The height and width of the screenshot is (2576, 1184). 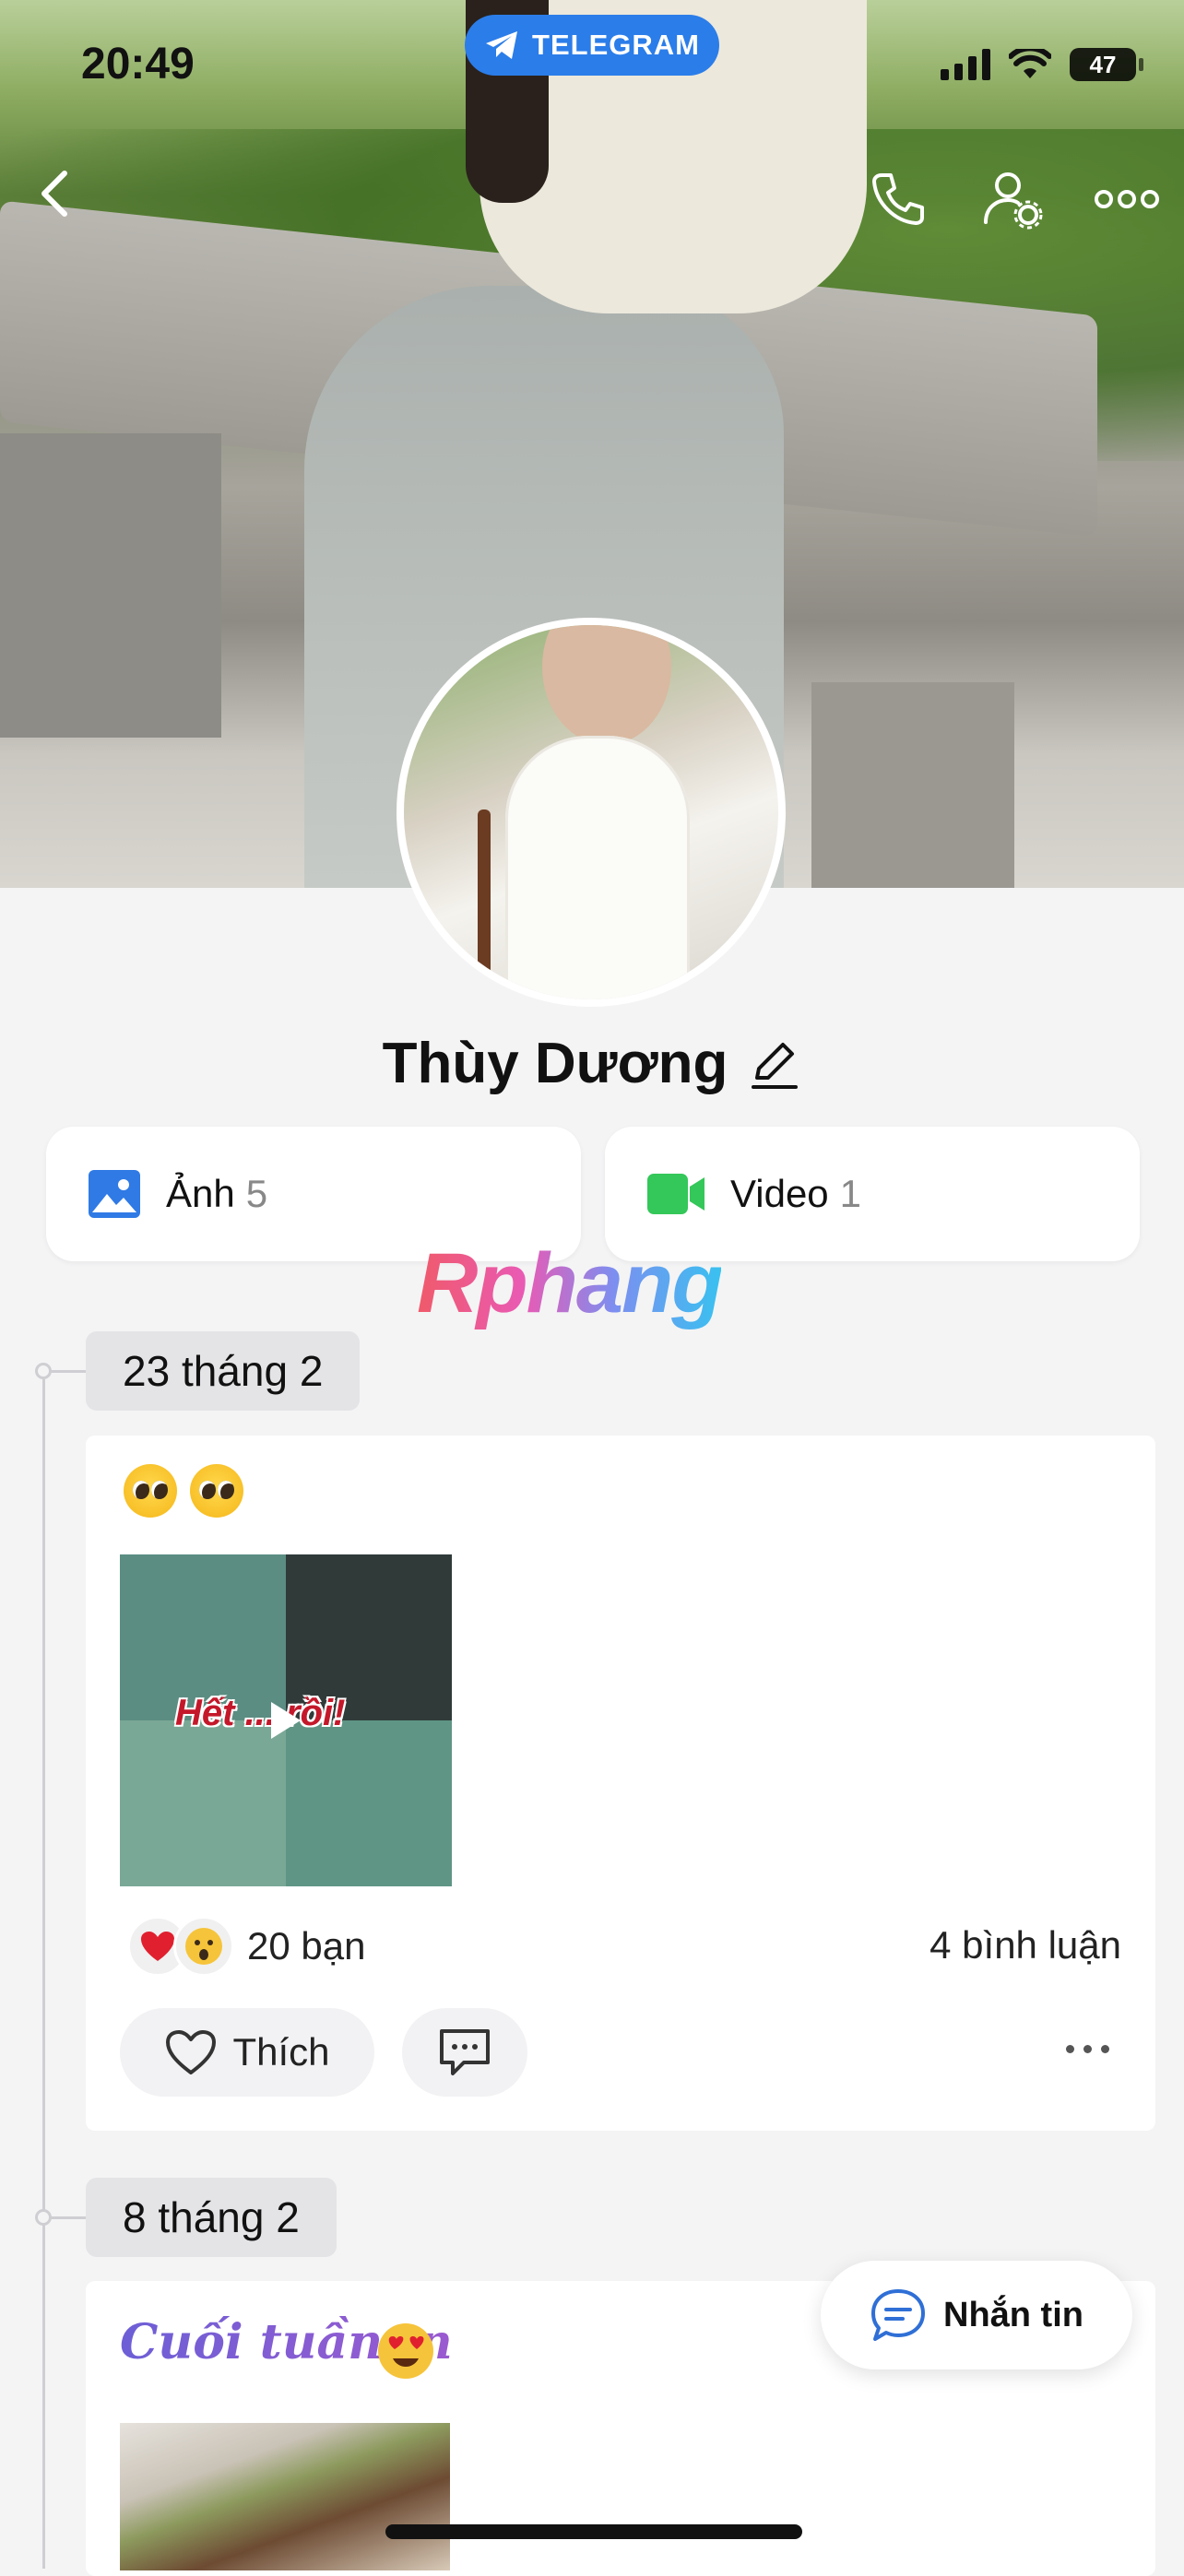 I want to click on comment-button, so click(x=464, y=2052).